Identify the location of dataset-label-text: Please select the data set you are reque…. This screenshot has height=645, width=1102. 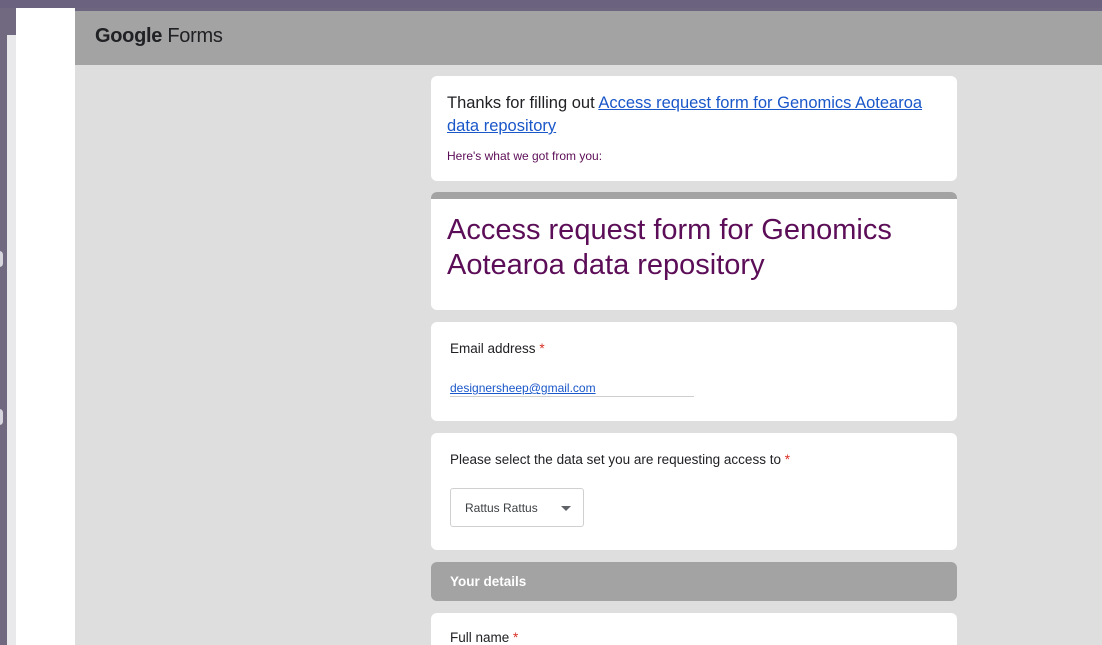
(615, 459).